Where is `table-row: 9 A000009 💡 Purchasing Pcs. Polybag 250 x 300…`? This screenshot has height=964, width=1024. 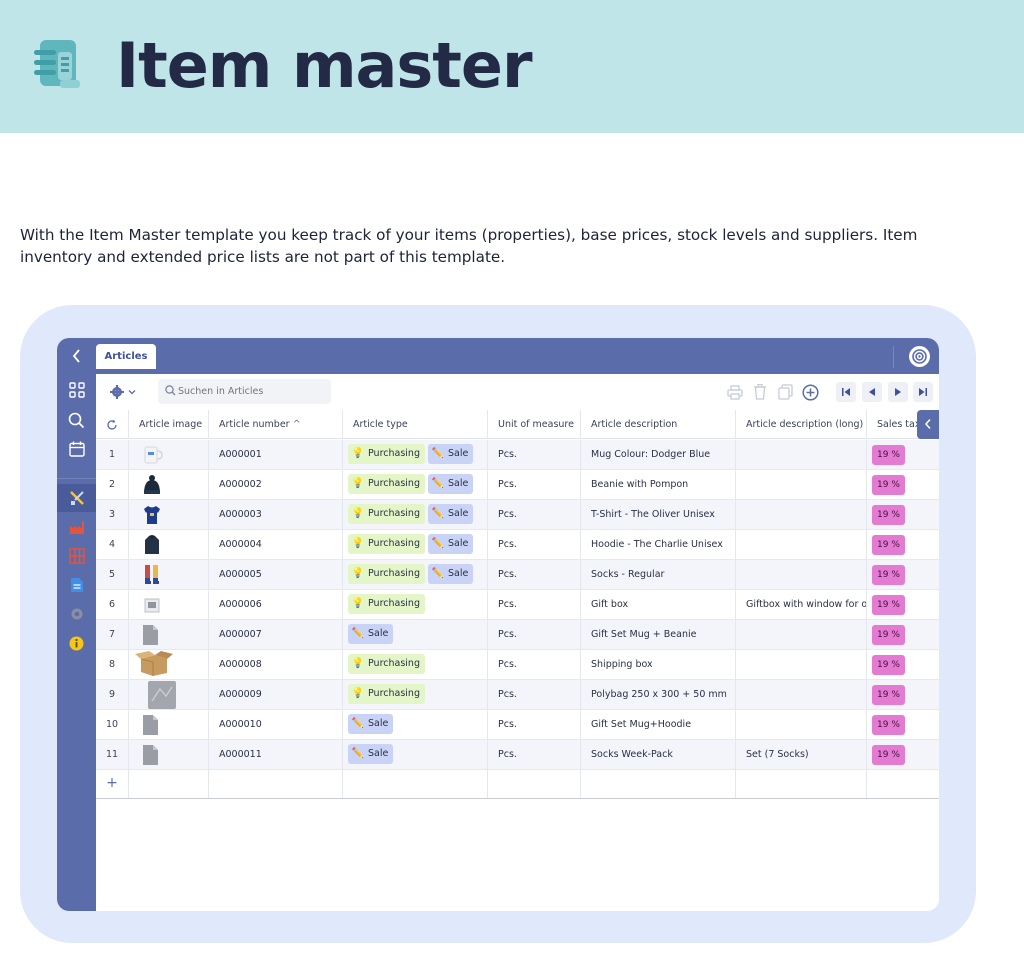
table-row: 9 A000009 💡 Purchasing Pcs. Polybag 250 x 300… is located at coordinates (517, 695).